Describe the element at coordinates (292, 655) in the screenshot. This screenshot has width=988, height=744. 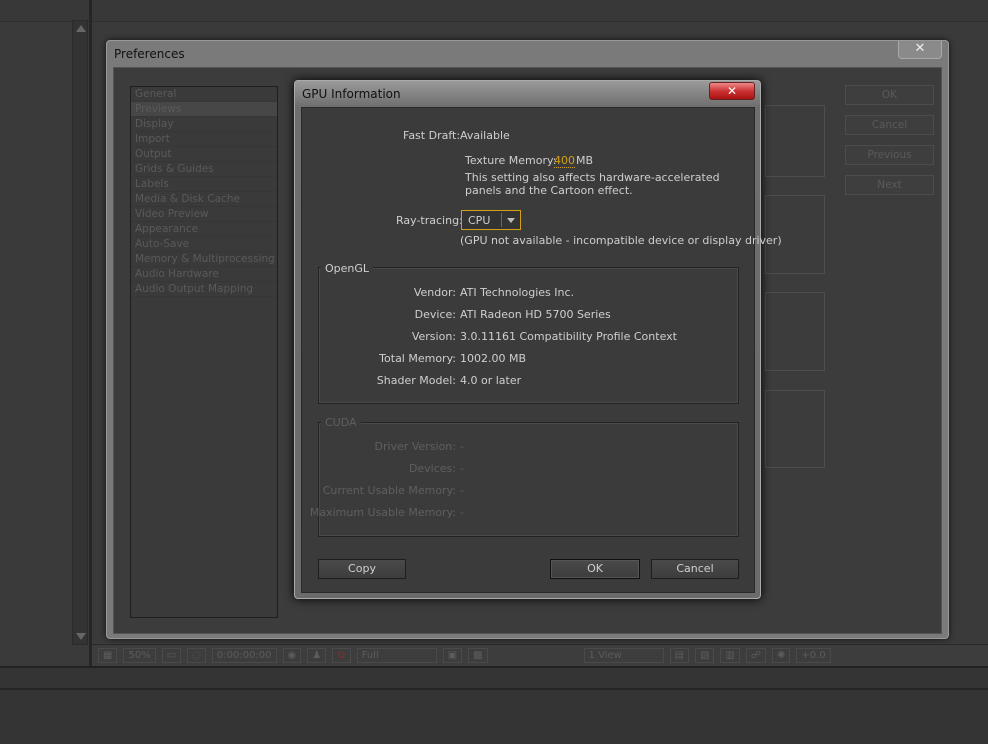
I see `snapshot-icon: ◉` at that location.